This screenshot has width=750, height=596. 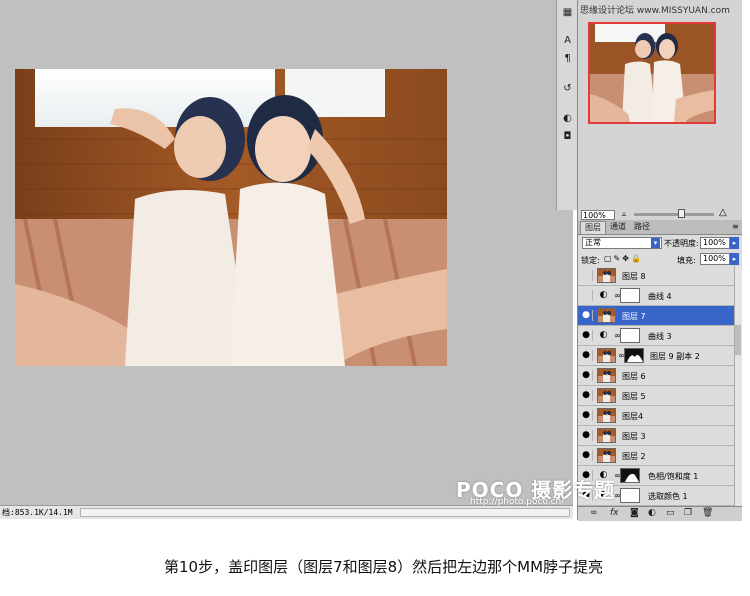 I want to click on navigator-zoom-field: 100%, so click(x=598, y=215).